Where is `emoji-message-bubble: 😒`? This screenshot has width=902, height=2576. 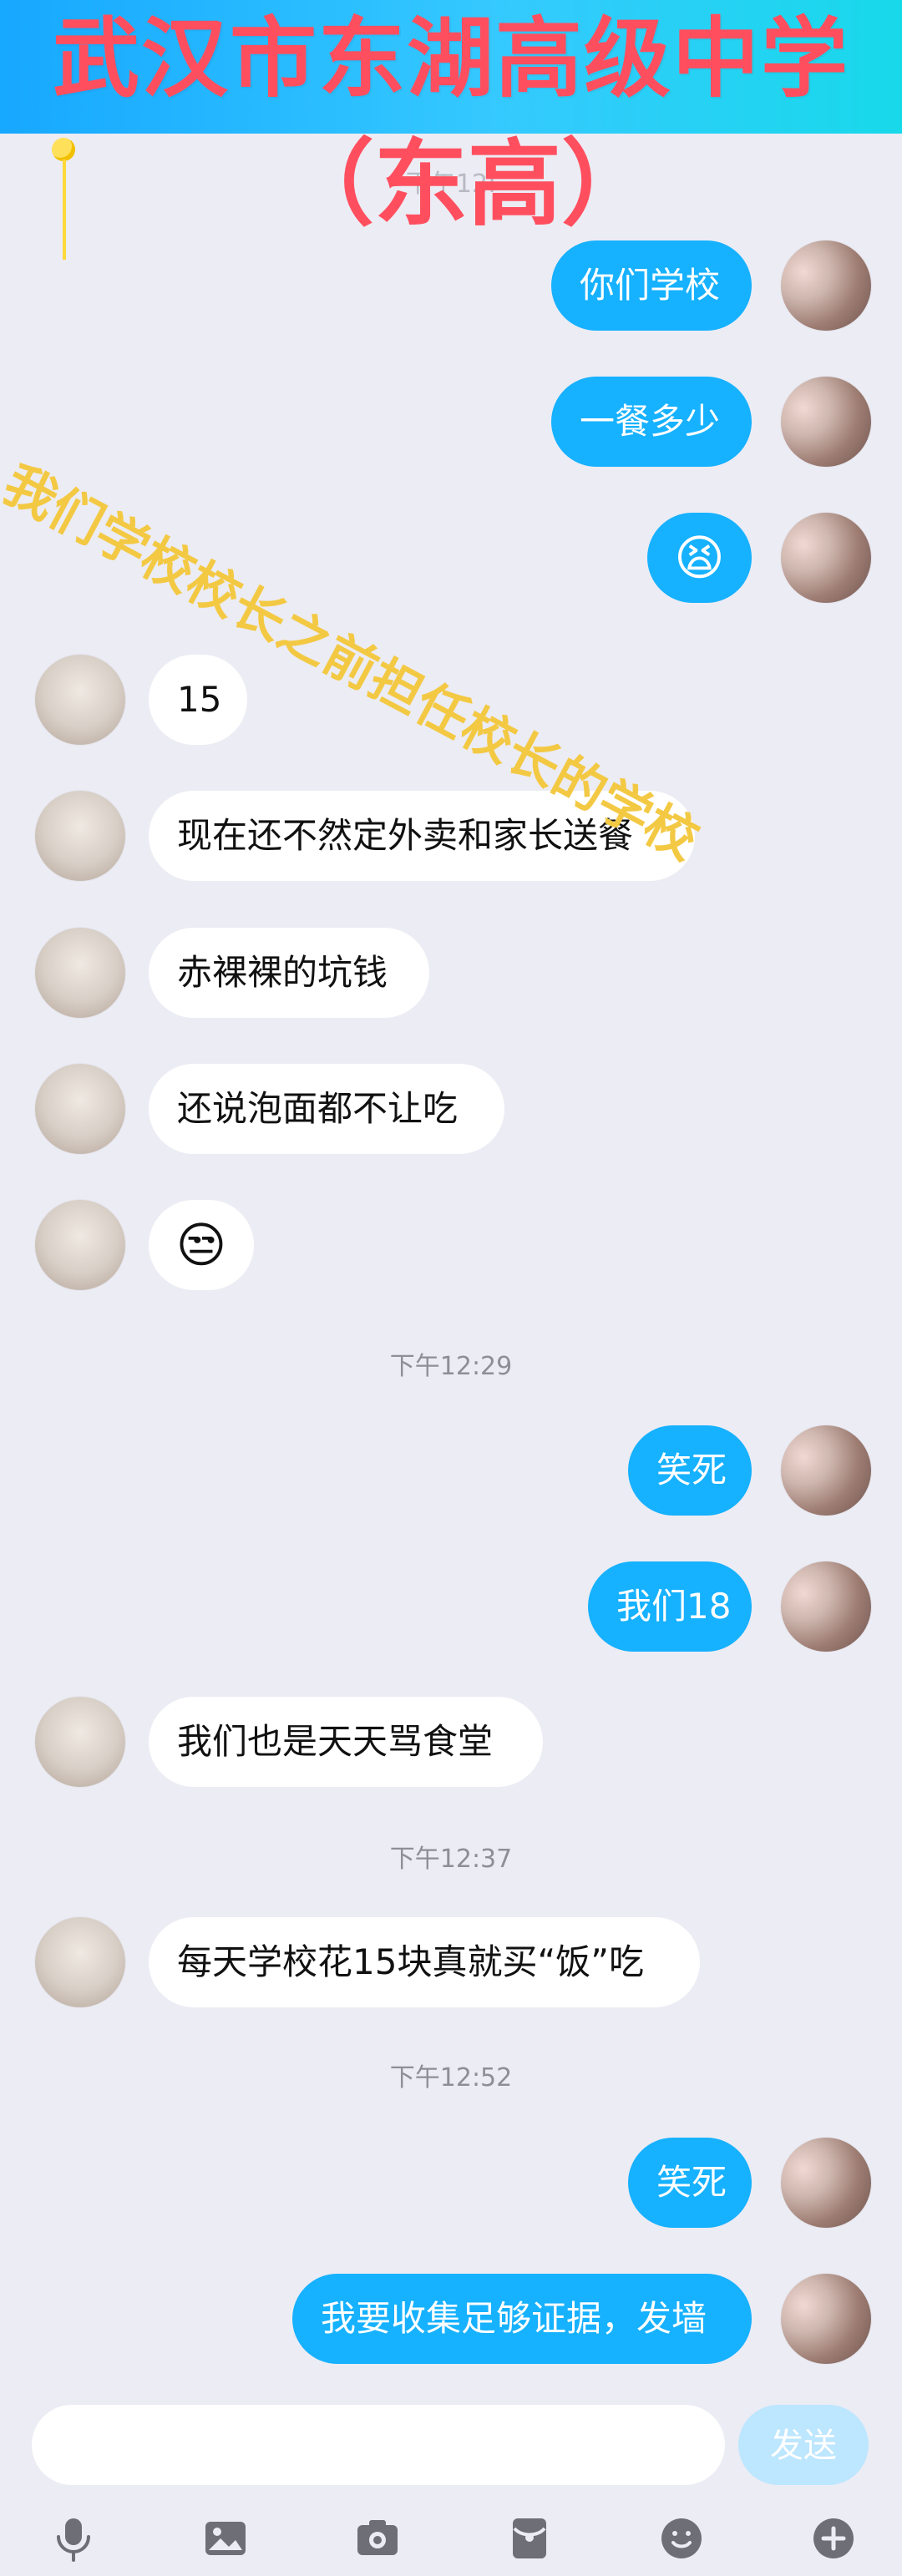
emoji-message-bubble: 😒 is located at coordinates (201, 1245).